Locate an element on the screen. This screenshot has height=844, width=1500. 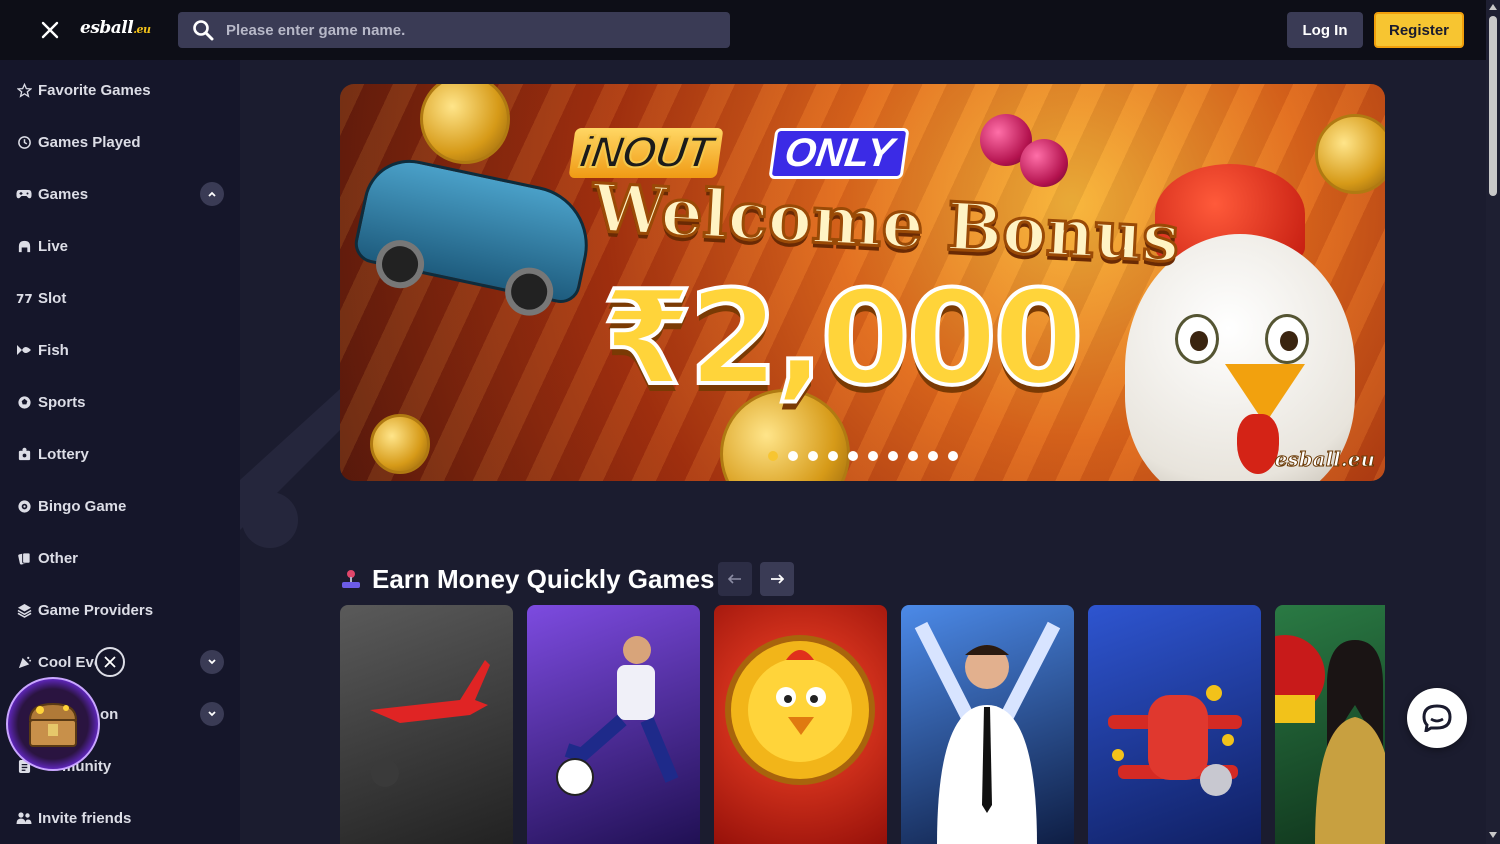
sidebar-item-slot: 777 Slot is located at coordinates (120, 298).